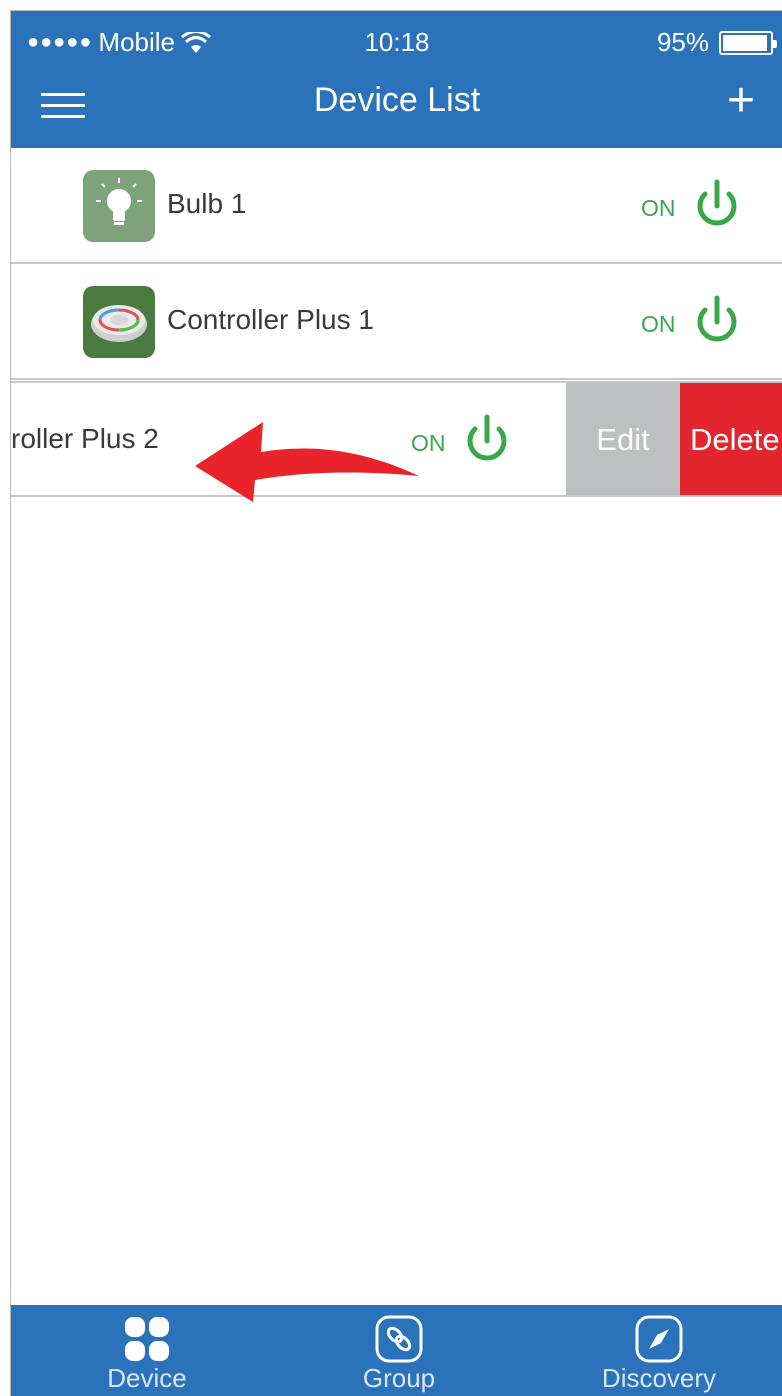 Image resolution: width=782 pixels, height=1396 pixels. Describe the element at coordinates (399, 1378) in the screenshot. I see `tab-label: Group` at that location.